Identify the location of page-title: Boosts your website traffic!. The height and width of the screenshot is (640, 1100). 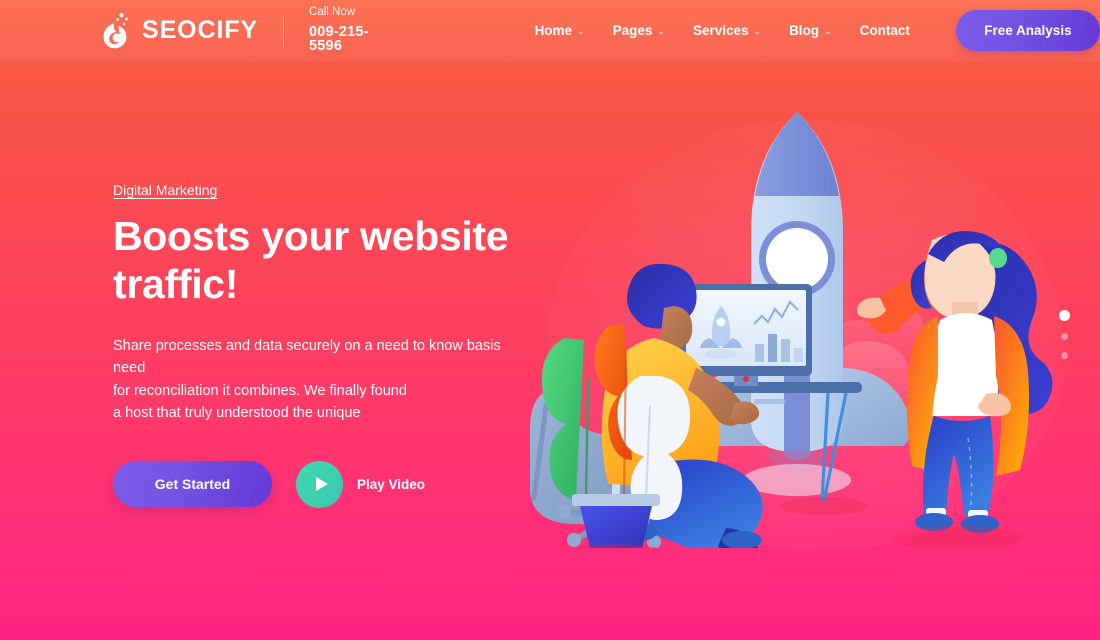
(323, 261).